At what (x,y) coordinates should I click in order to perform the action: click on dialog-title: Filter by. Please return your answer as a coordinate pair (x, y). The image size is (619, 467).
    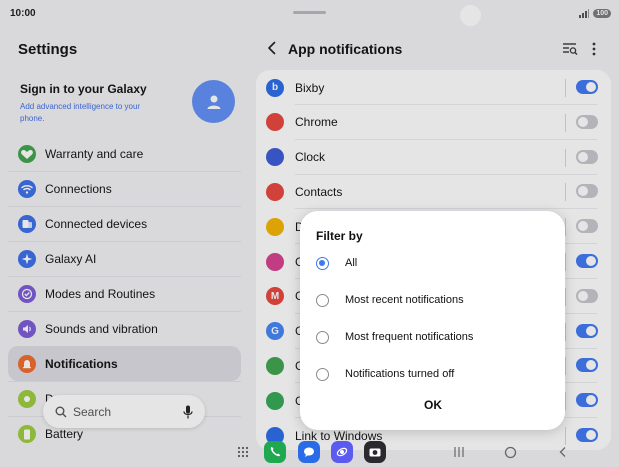
    Looking at the image, I should click on (339, 236).